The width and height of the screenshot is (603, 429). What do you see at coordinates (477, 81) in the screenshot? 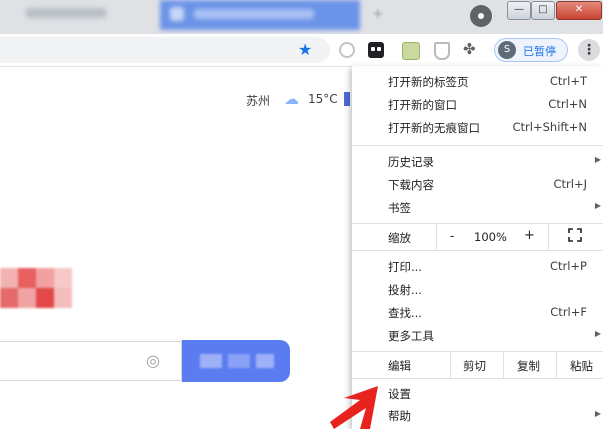
I see `menu-item-new-tab: 打开新的标签页 Ctrl+T` at bounding box center [477, 81].